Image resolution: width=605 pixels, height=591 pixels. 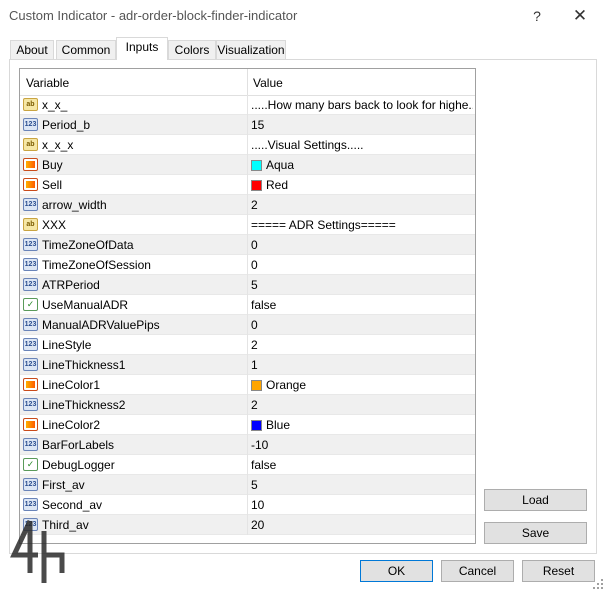 I want to click on table-row: Sell Red, so click(x=247, y=185).